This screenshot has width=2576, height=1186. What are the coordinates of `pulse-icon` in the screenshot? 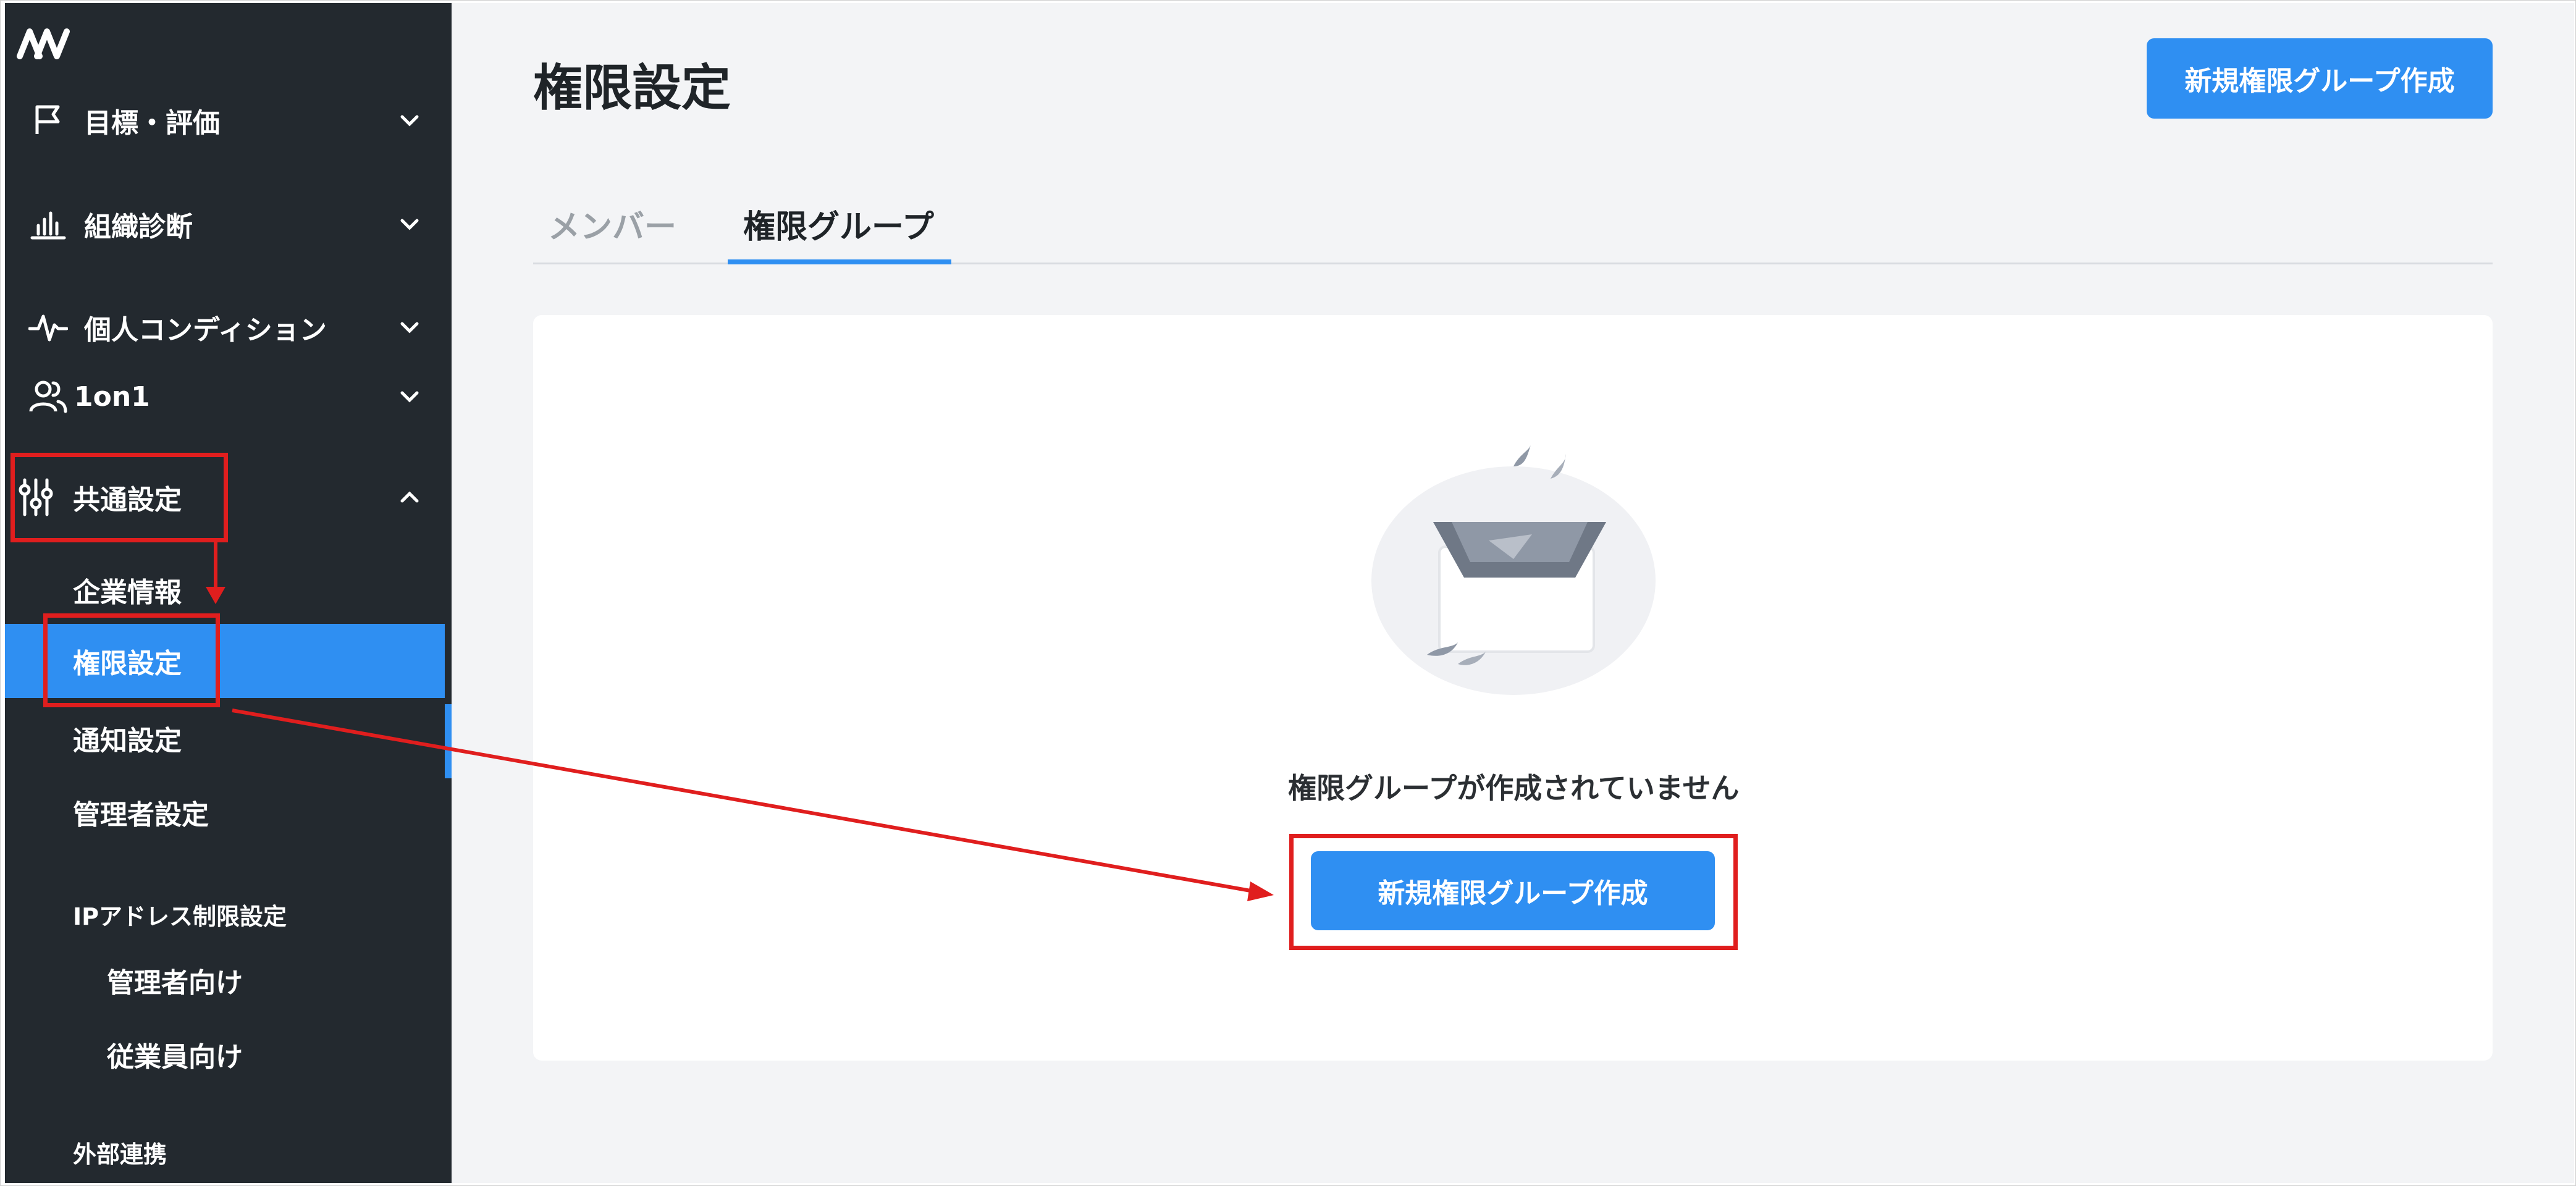 It's located at (48, 327).